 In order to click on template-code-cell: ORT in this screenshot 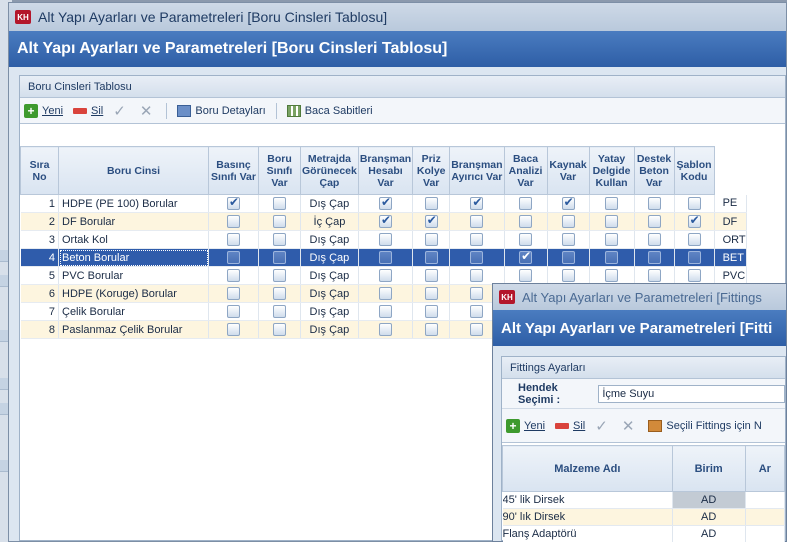, I will do `click(730, 239)`.